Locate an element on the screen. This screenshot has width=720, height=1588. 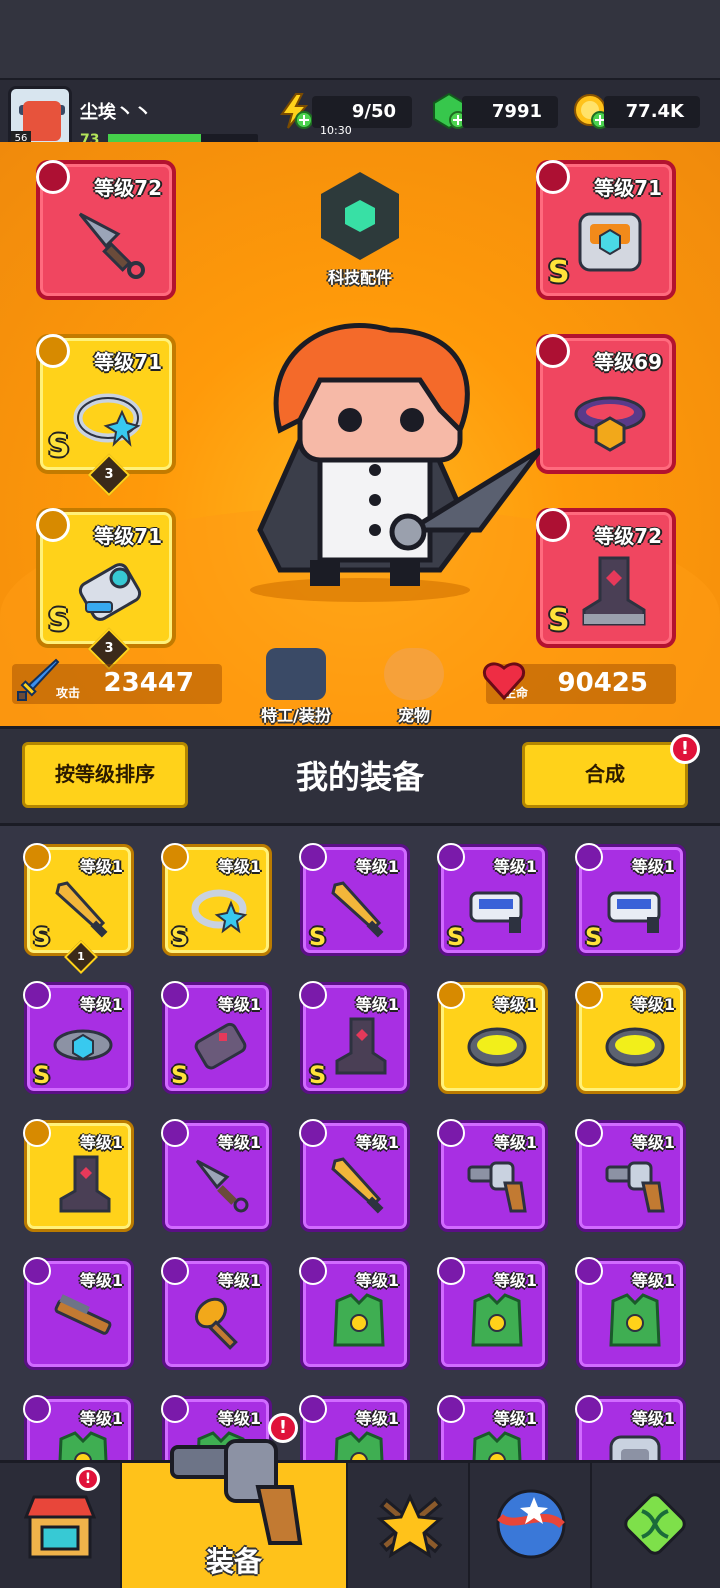
tech-parts-button: 科技配件 is located at coordinates (360, 232).